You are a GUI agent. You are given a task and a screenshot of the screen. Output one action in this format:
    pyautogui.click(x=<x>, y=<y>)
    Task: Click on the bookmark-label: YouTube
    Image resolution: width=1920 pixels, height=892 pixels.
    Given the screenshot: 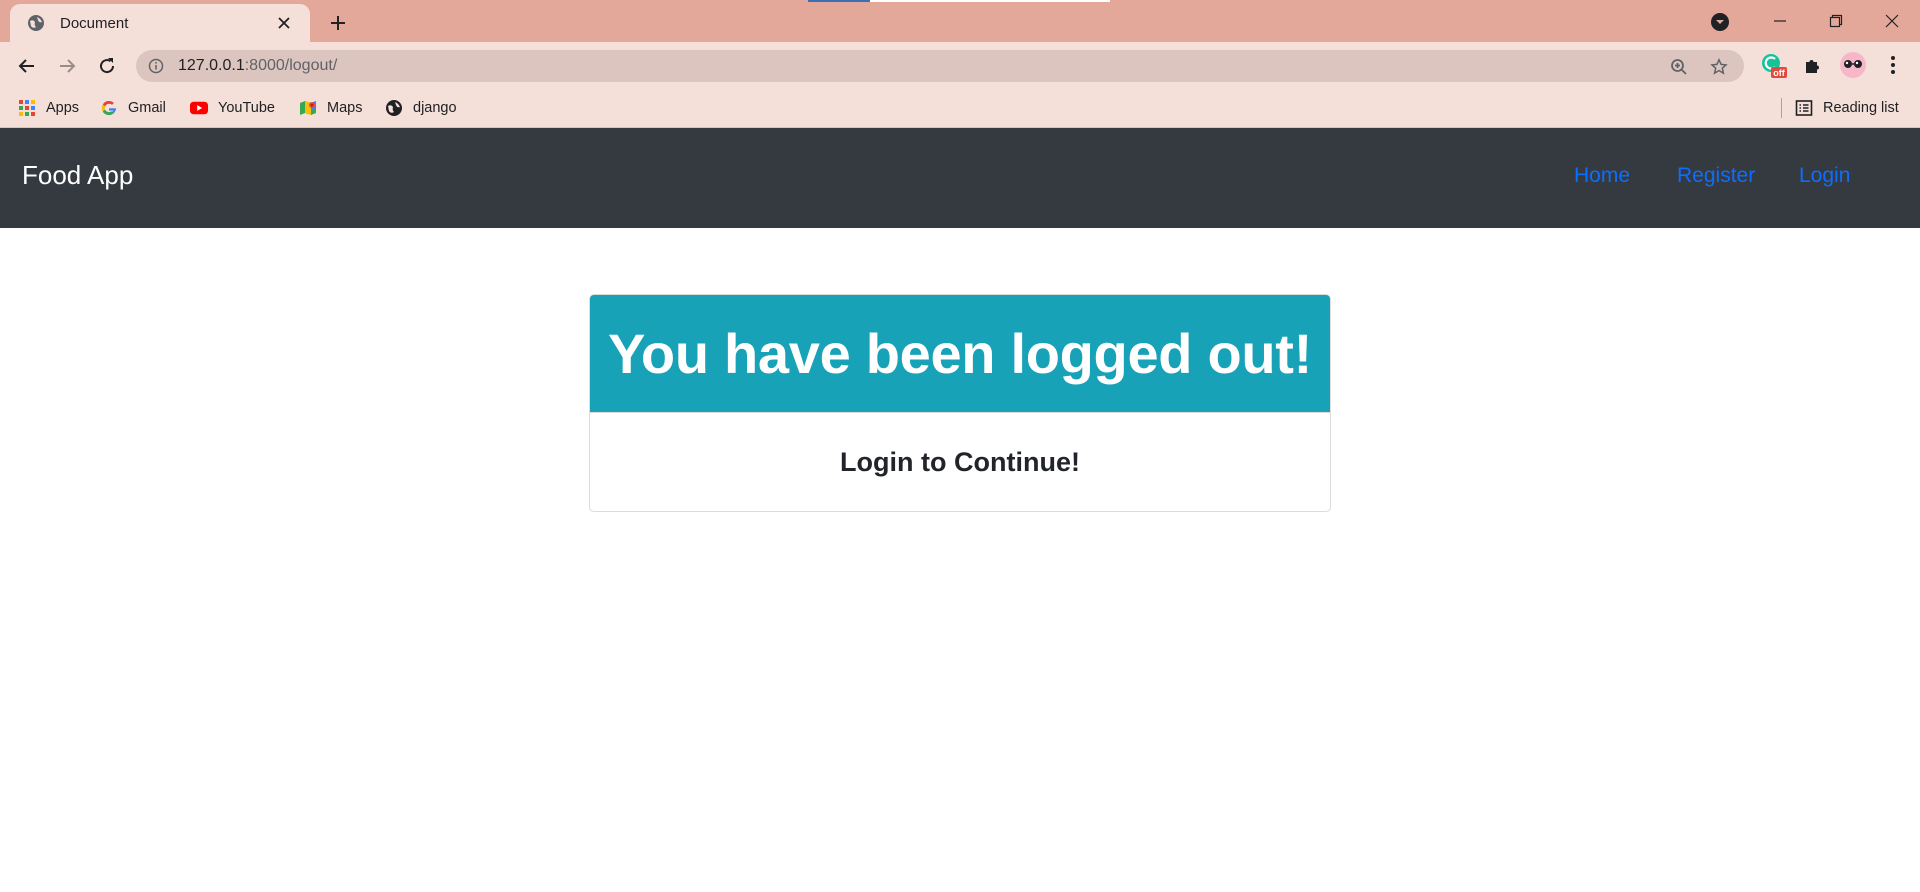 What is the action you would take?
    pyautogui.click(x=246, y=108)
    